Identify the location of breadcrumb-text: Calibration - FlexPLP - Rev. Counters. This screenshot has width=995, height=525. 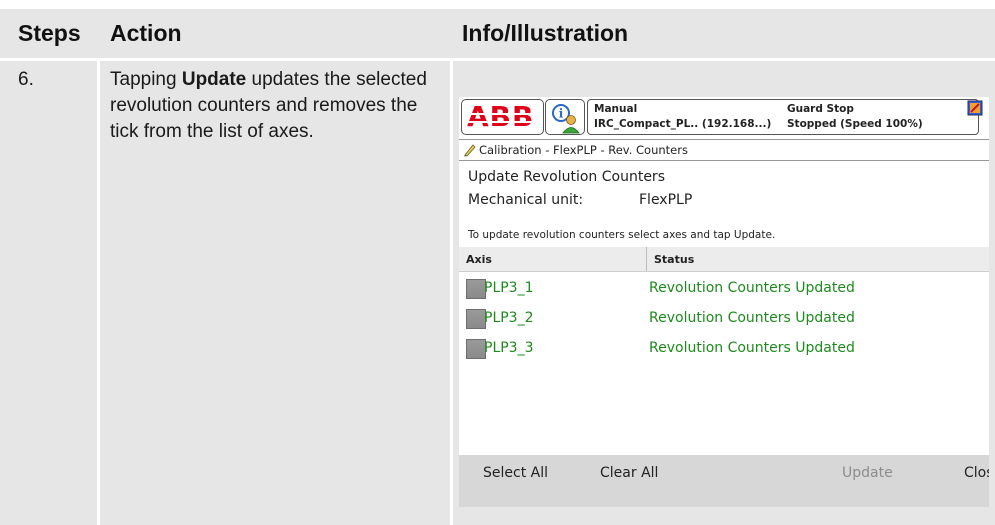
(583, 150).